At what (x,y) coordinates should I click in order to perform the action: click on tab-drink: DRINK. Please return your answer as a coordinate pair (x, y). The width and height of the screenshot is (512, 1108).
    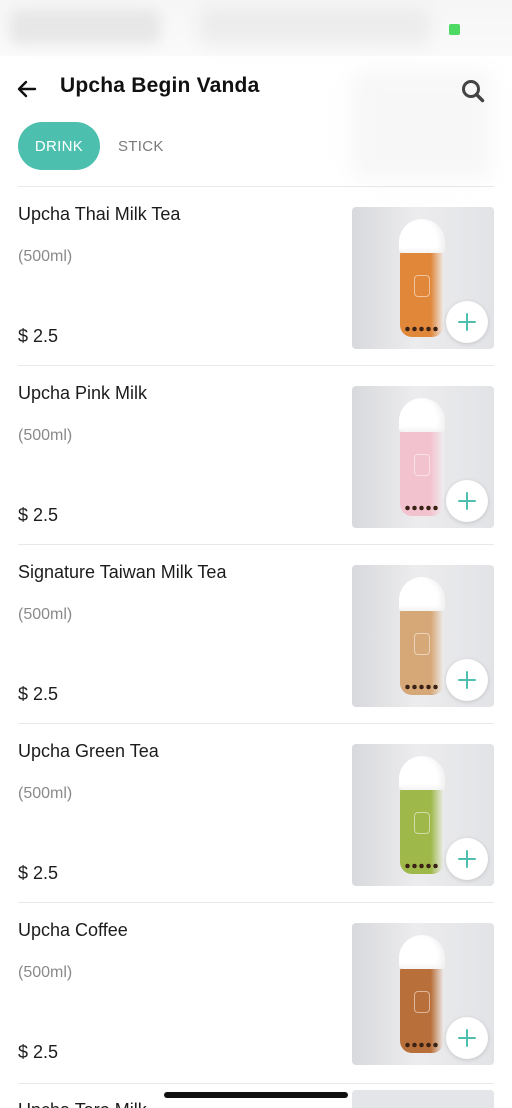
    Looking at the image, I should click on (59, 146).